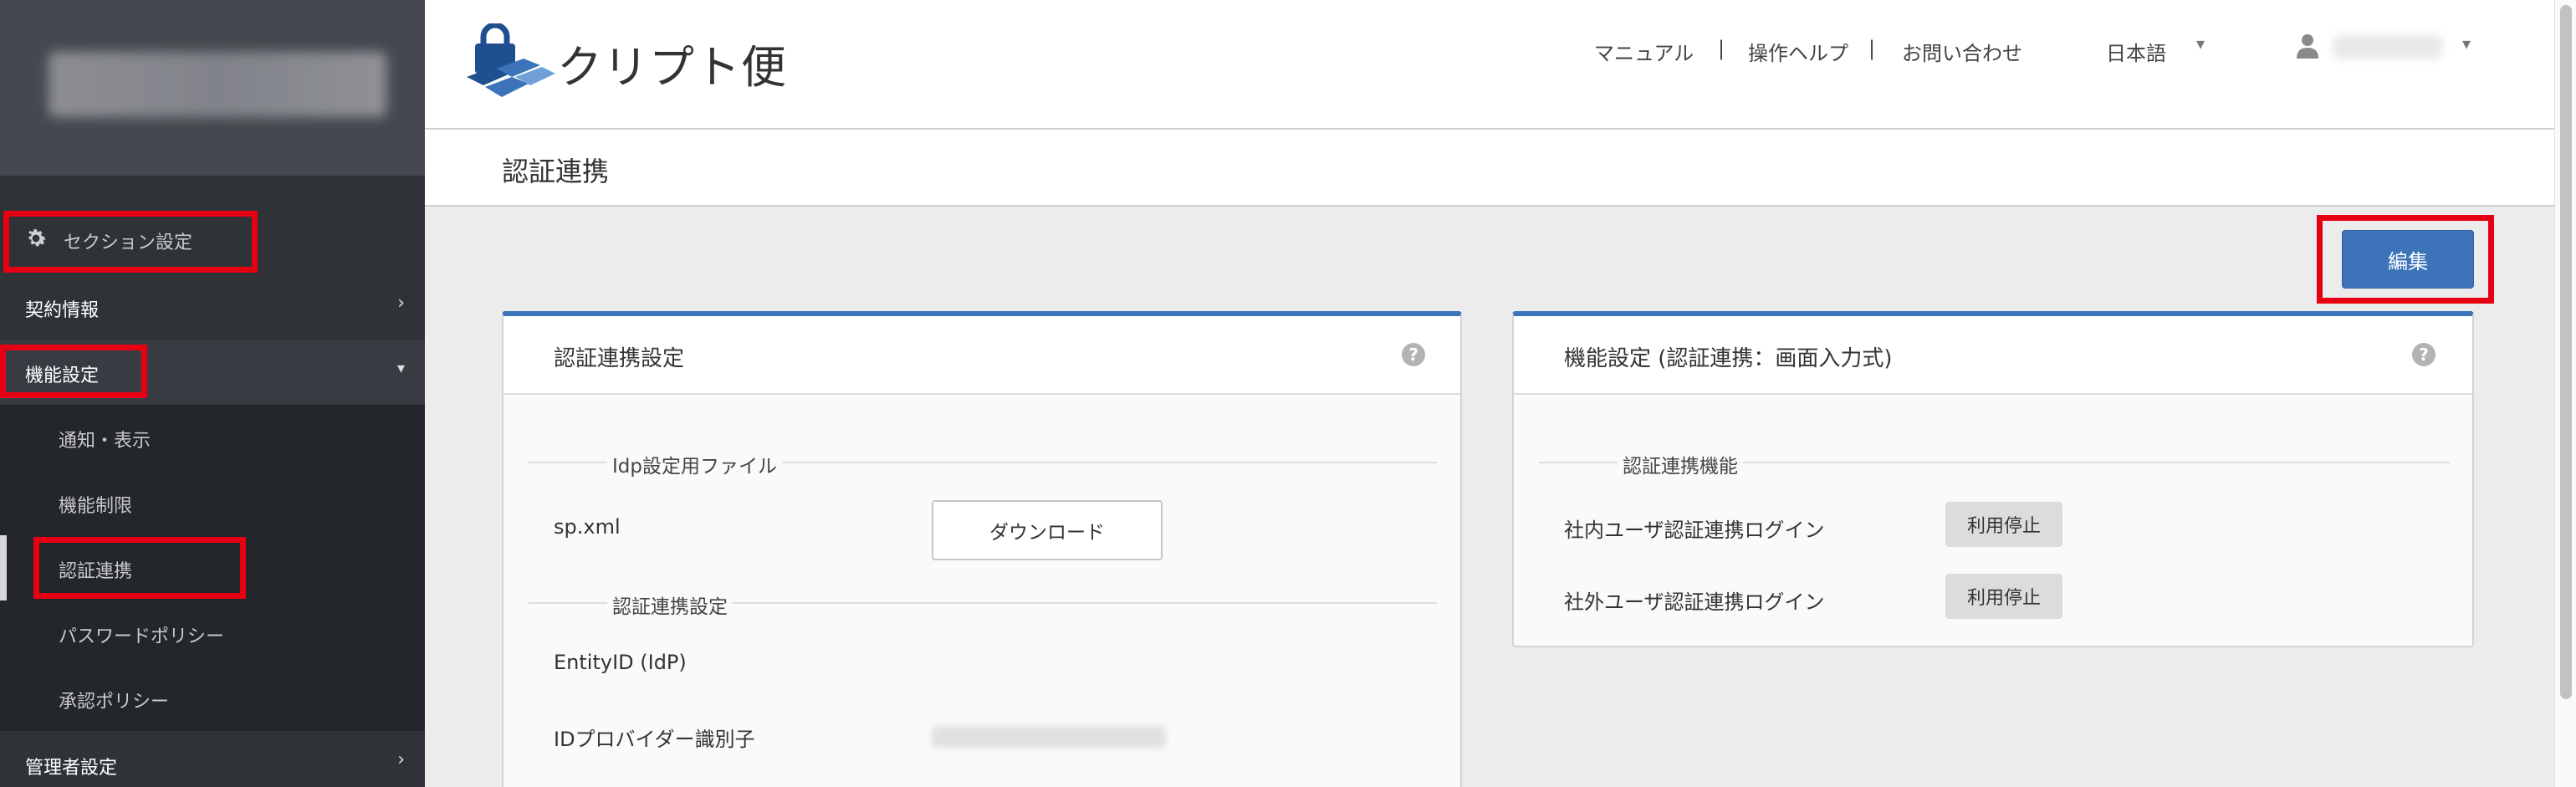 This screenshot has height=787, width=2576. I want to click on nav-contact-link: お問い合わせ, so click(1962, 51).